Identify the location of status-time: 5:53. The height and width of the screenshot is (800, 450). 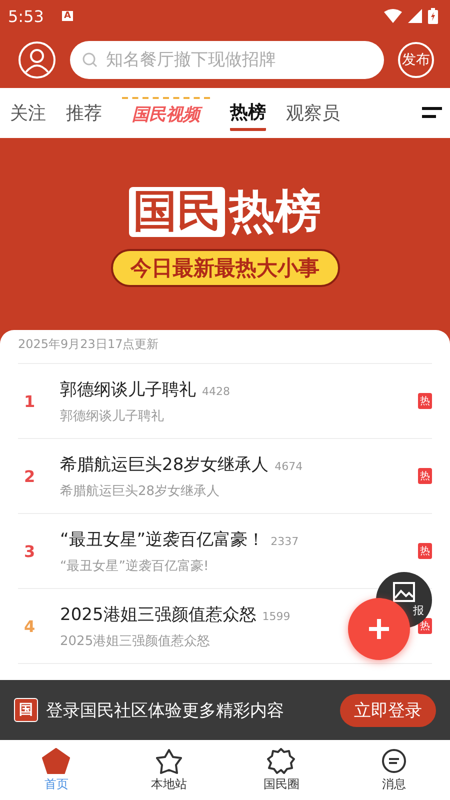
(26, 16).